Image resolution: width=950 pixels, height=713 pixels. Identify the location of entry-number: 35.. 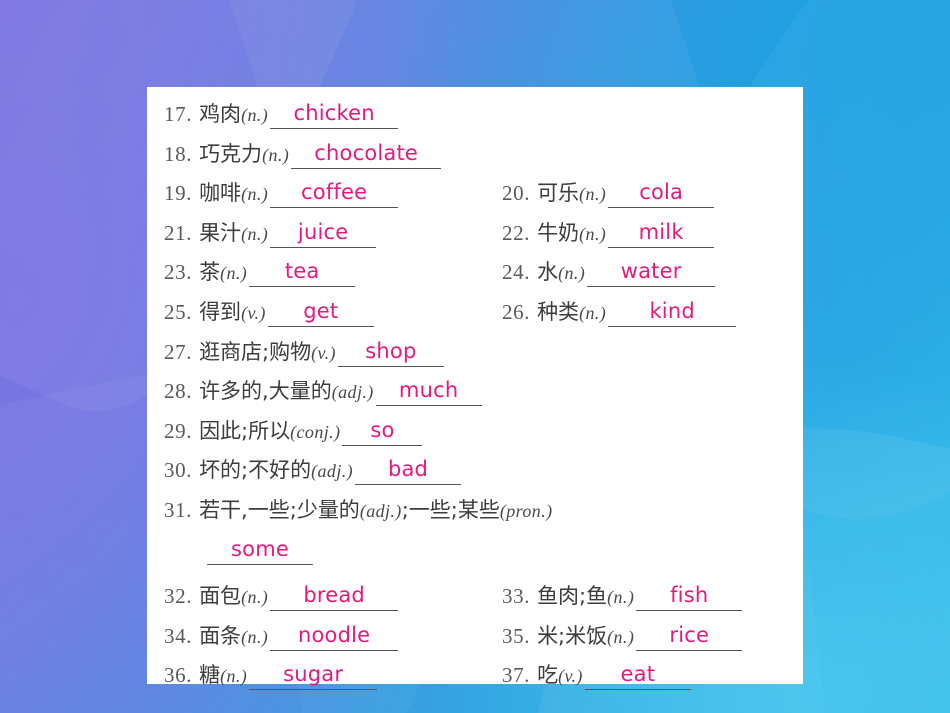
(516, 635).